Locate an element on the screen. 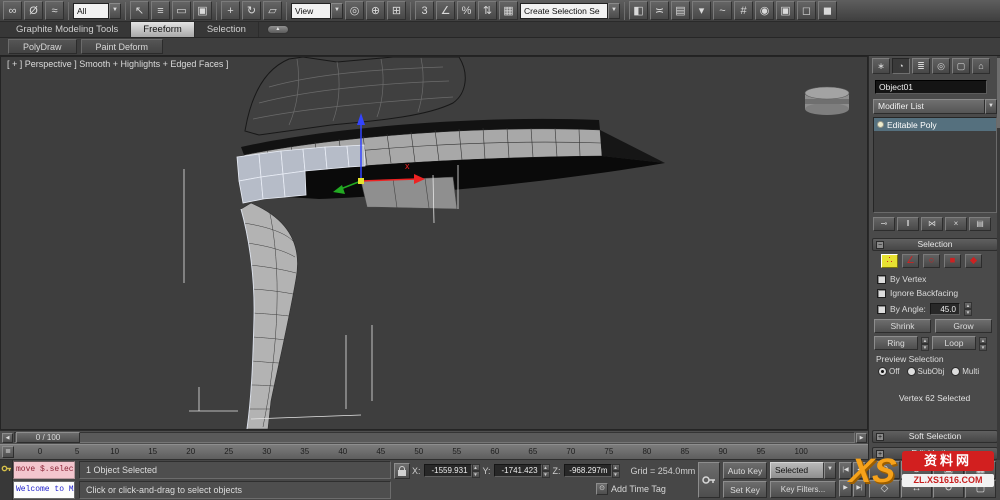 The width and height of the screenshot is (1000, 500). render-production-icon: ◼ is located at coordinates (827, 10).